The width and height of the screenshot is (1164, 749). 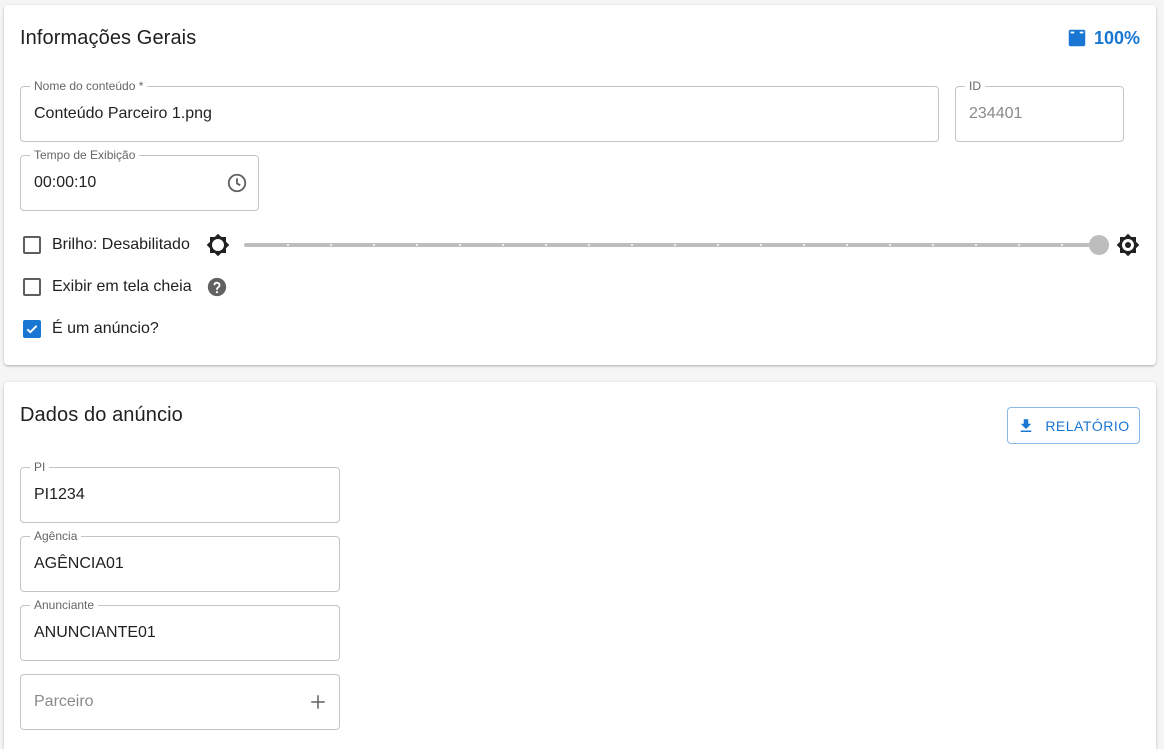 I want to click on display-time-field: Tempo de Exibição 00:00:10, so click(x=139, y=179).